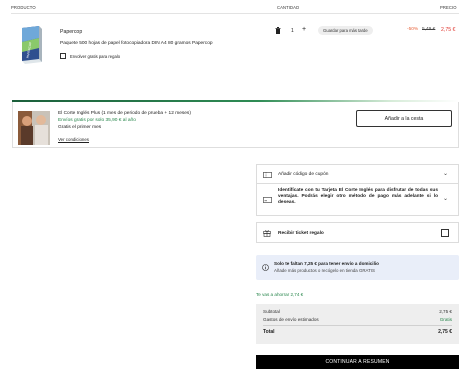  What do you see at coordinates (303, 174) in the screenshot?
I see `coupon-label: Añadir código de cupón` at bounding box center [303, 174].